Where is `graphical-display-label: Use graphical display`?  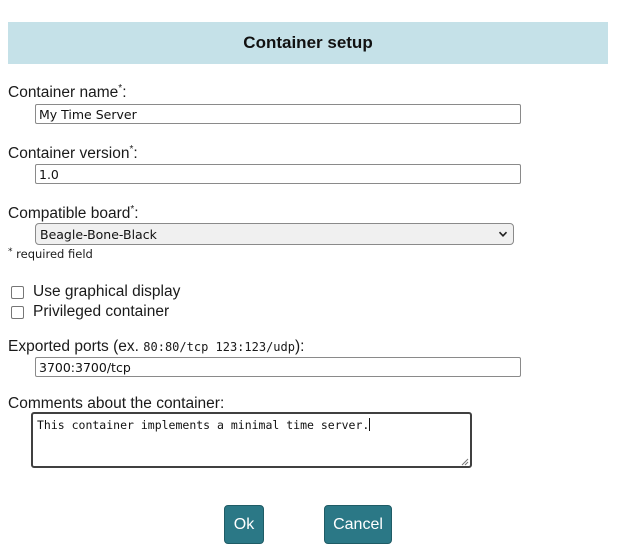 graphical-display-label: Use graphical display is located at coordinates (107, 291).